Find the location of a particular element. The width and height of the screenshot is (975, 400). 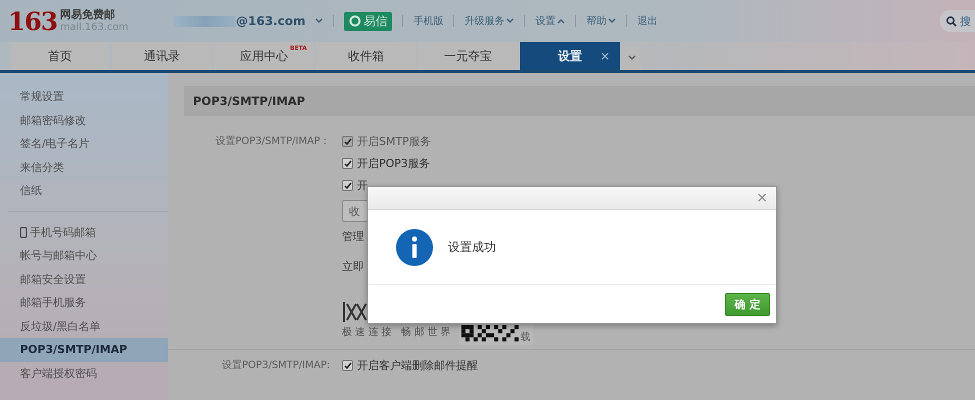

nav-tab: 一元夺宝 is located at coordinates (468, 56).